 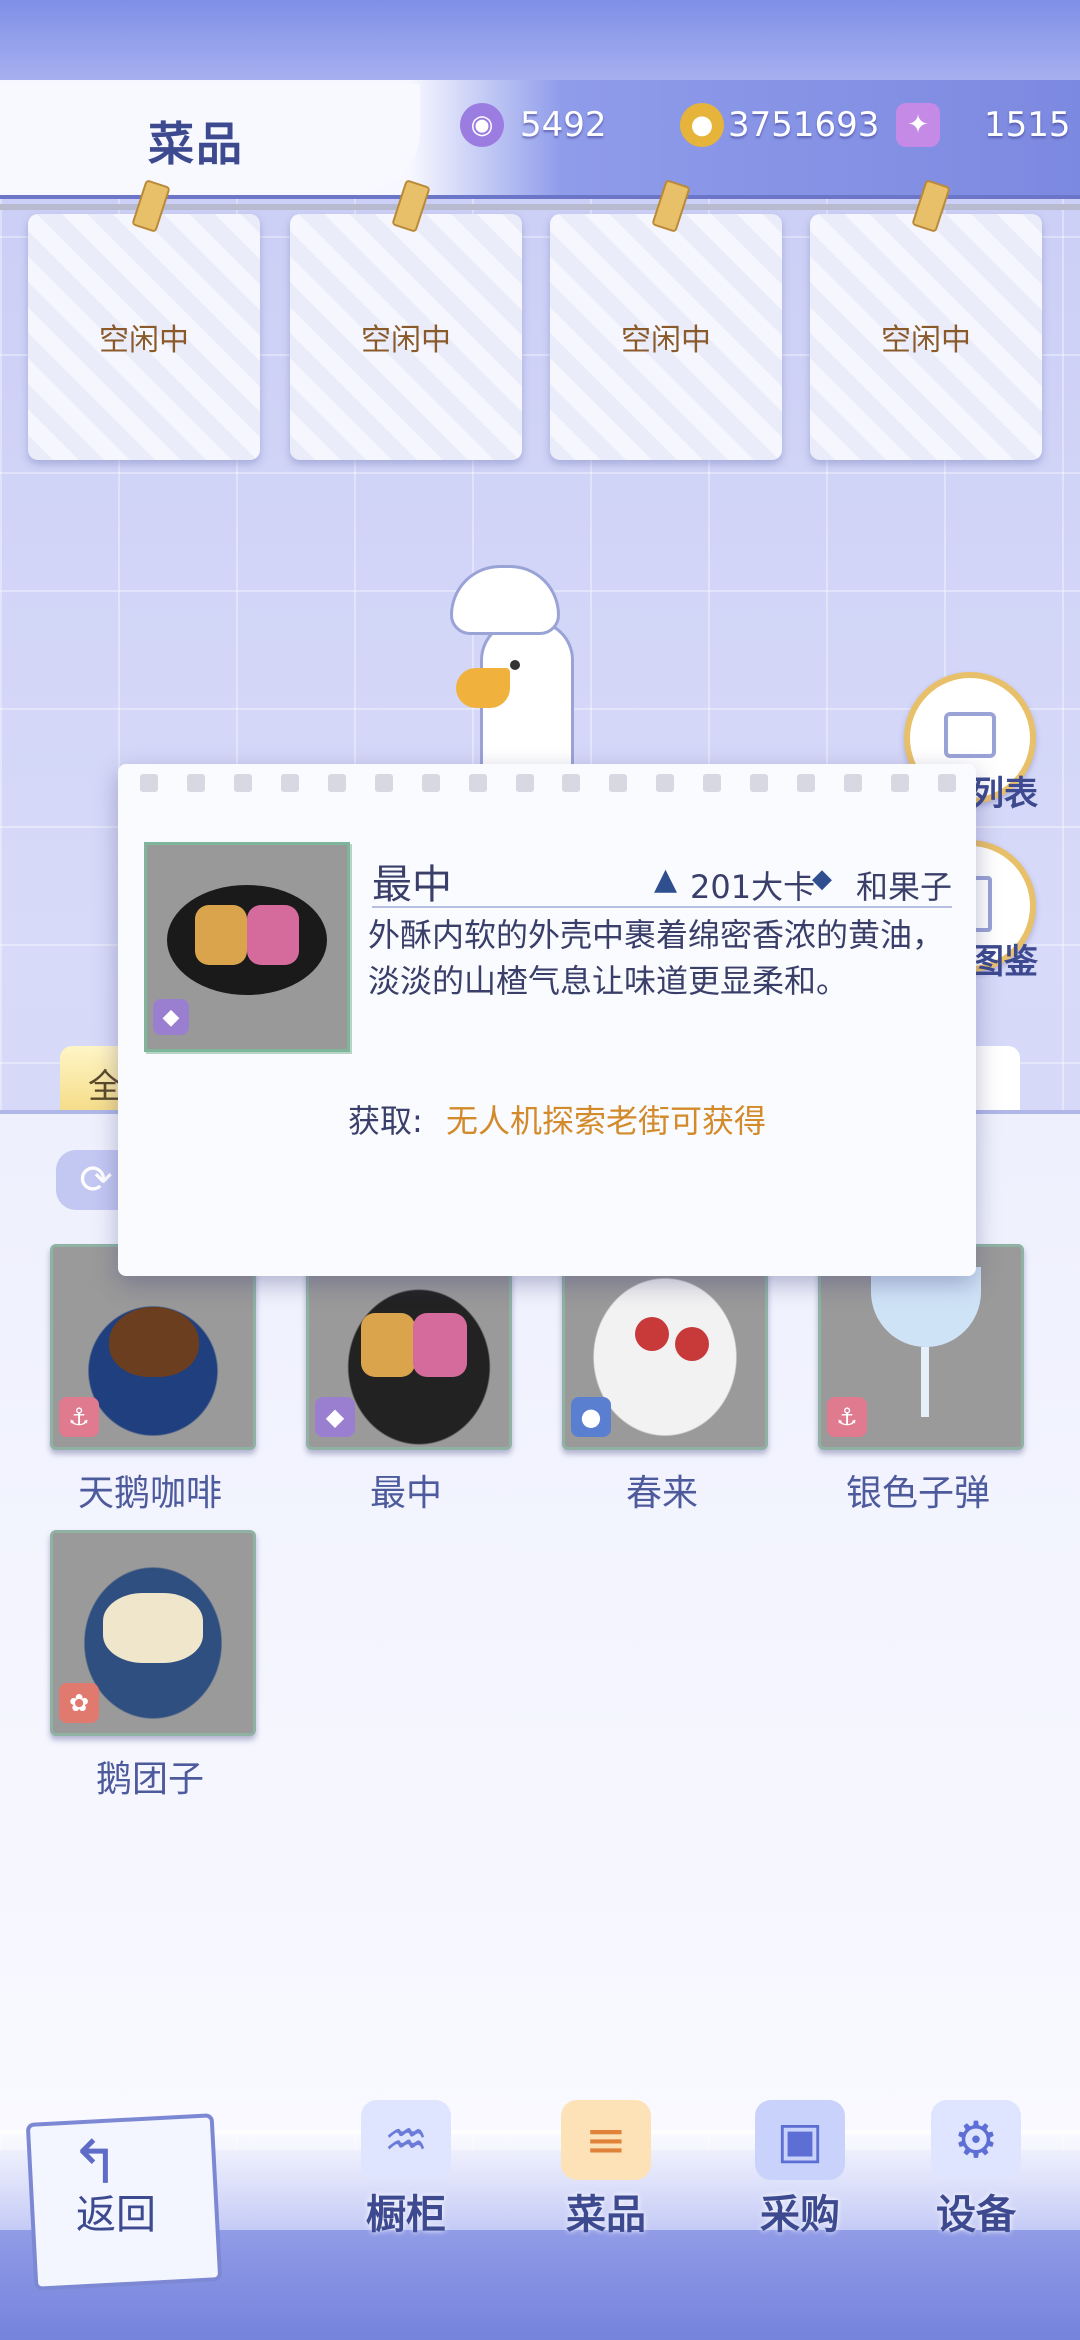 I want to click on dish-card-goose-dumpling: ✿, so click(x=153, y=1633).